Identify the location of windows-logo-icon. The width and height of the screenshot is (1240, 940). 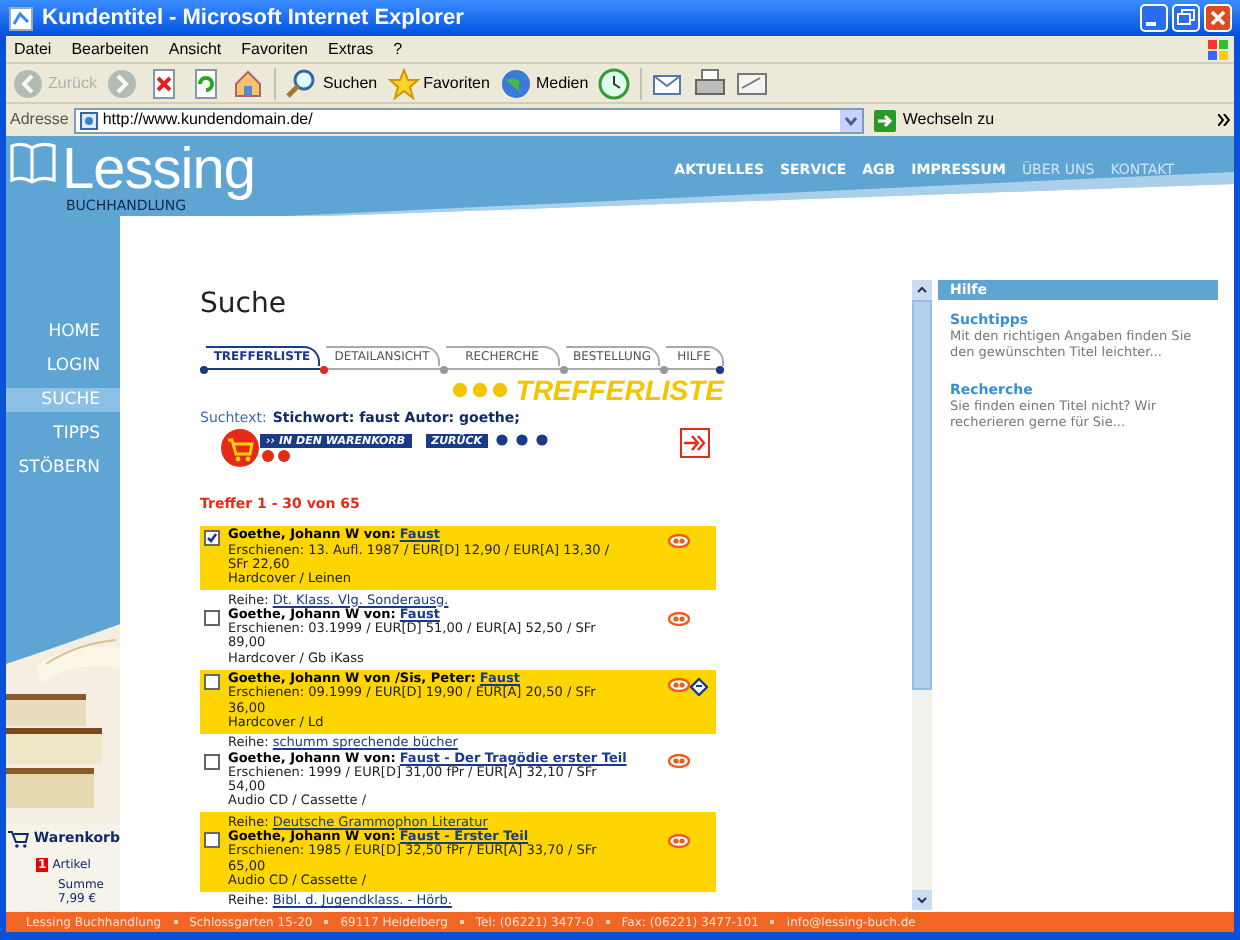
(1218, 49).